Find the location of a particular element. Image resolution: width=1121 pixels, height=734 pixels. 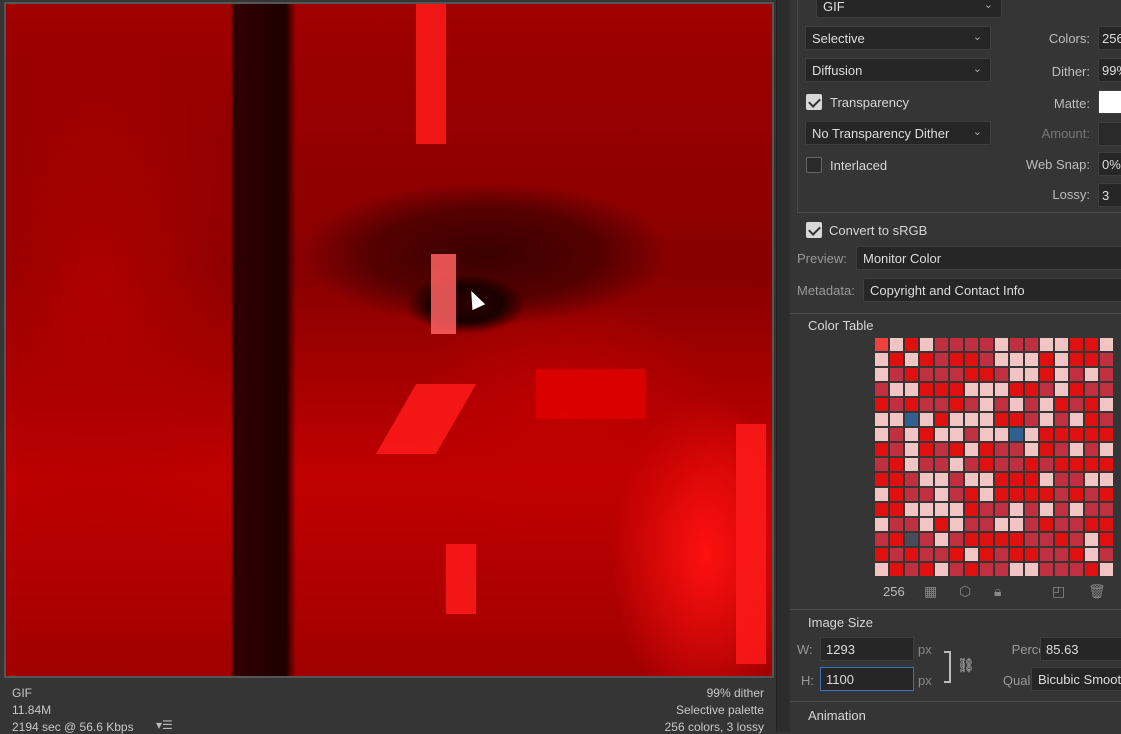

delete-color-icon: 🗑︎ is located at coordinates (1097, 591).